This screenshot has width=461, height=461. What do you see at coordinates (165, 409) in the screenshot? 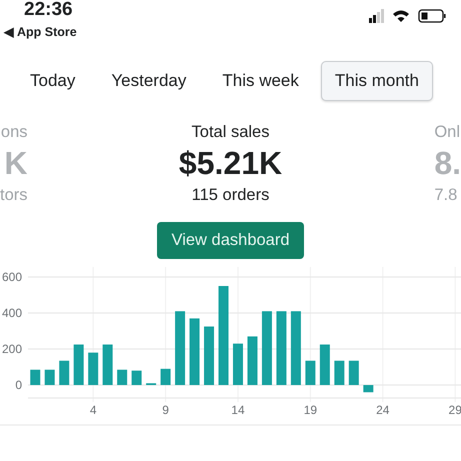
I see `x-axis-label: 9` at bounding box center [165, 409].